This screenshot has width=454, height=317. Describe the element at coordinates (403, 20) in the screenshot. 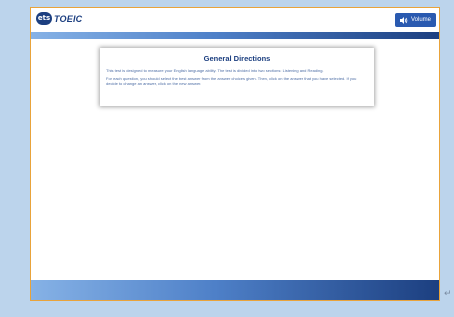

I see `speaker-icon` at that location.